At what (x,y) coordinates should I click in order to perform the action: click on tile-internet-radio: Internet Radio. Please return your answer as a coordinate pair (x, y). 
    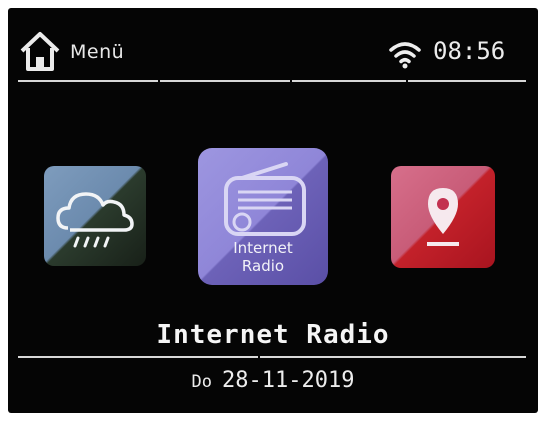
    Looking at the image, I should click on (263, 216).